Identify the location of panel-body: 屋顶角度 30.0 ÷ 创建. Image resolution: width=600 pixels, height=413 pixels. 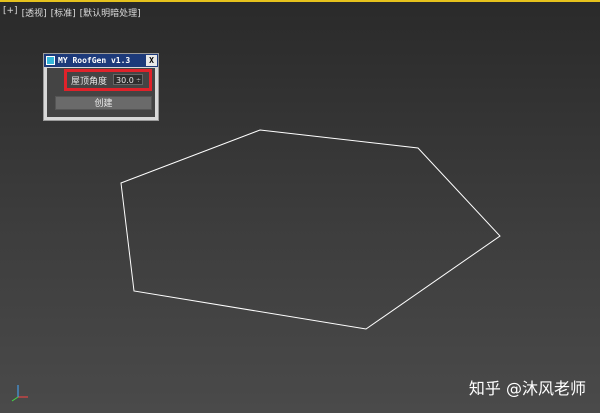
(101, 92).